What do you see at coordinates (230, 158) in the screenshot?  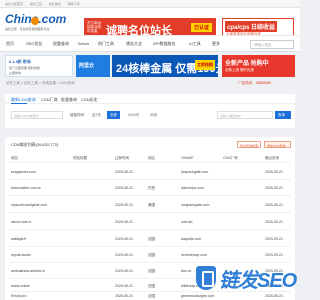 I see `col-header: CDN厂商` at bounding box center [230, 158].